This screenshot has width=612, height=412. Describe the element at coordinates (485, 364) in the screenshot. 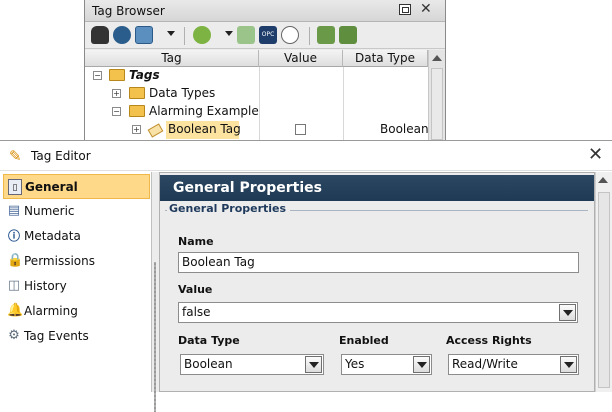

I see `access-rights-select-text: Read/Write` at that location.